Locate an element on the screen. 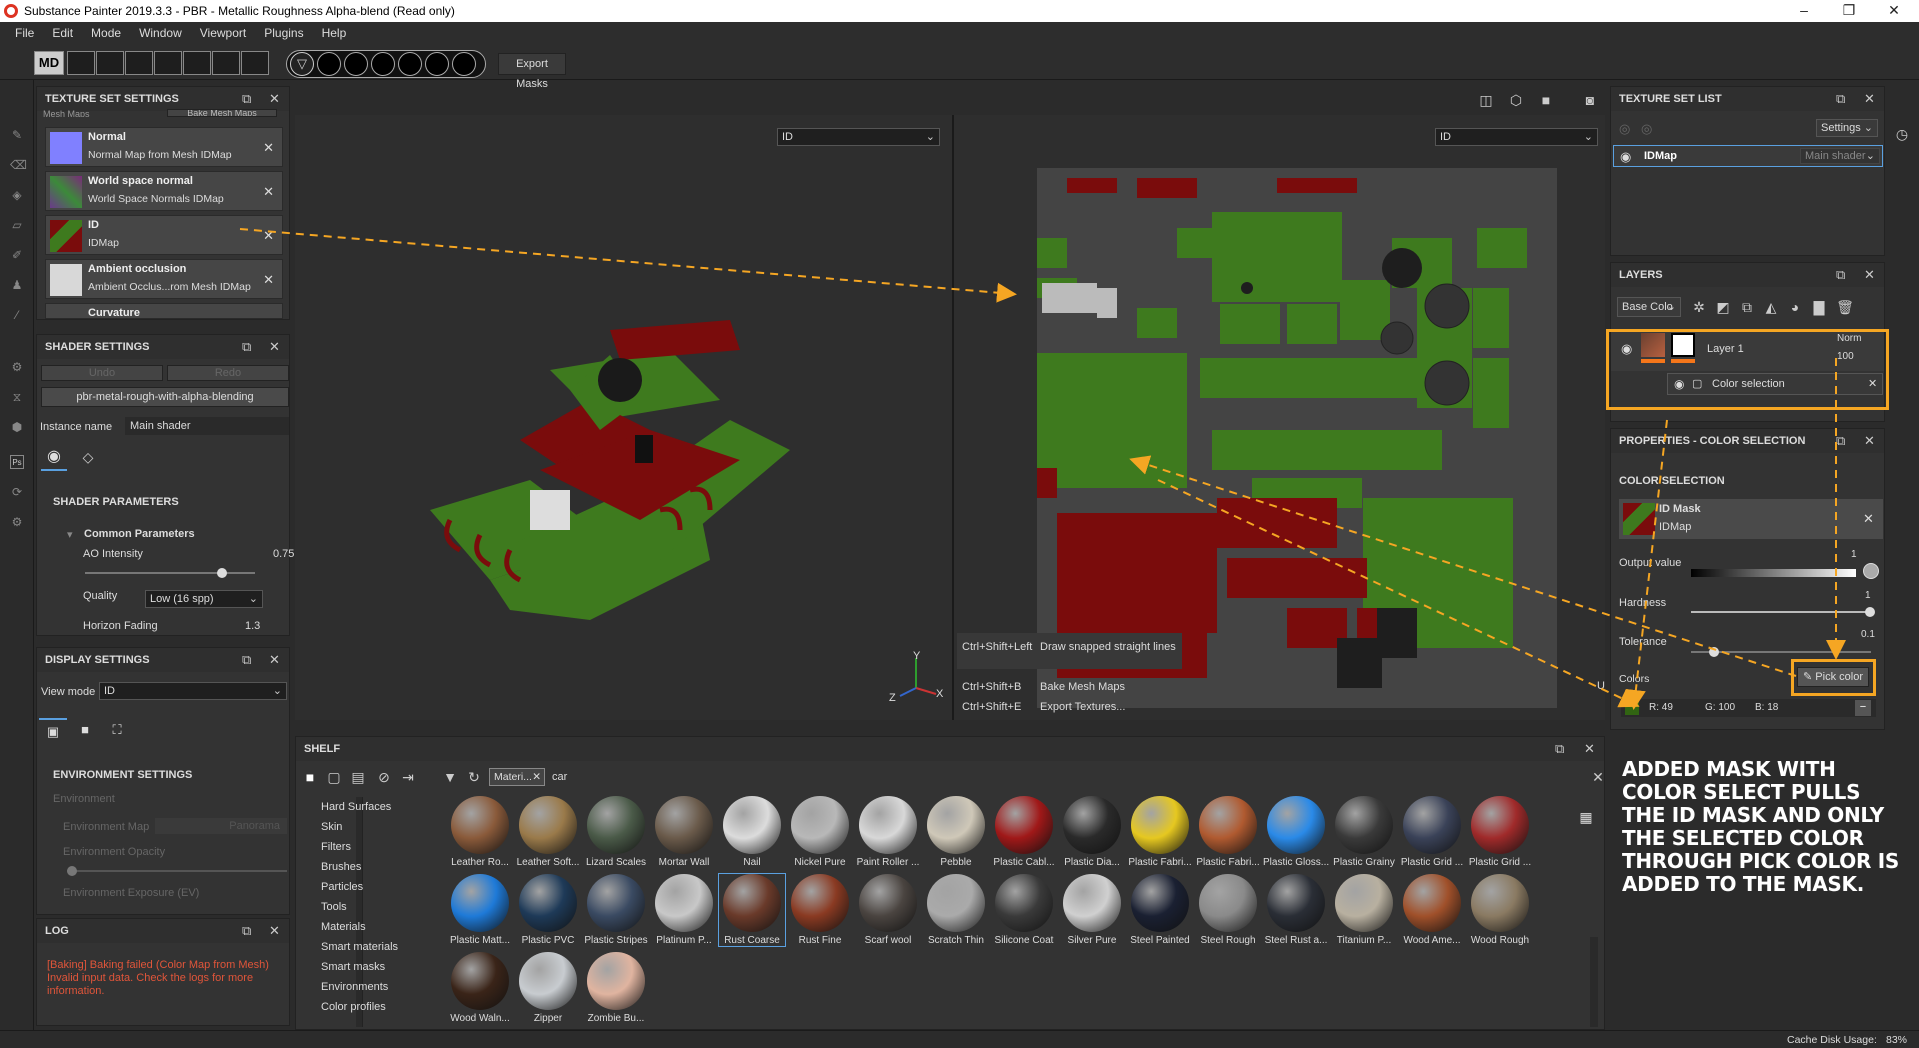  shader-params-tab-icon: ◉ is located at coordinates (54, 458).